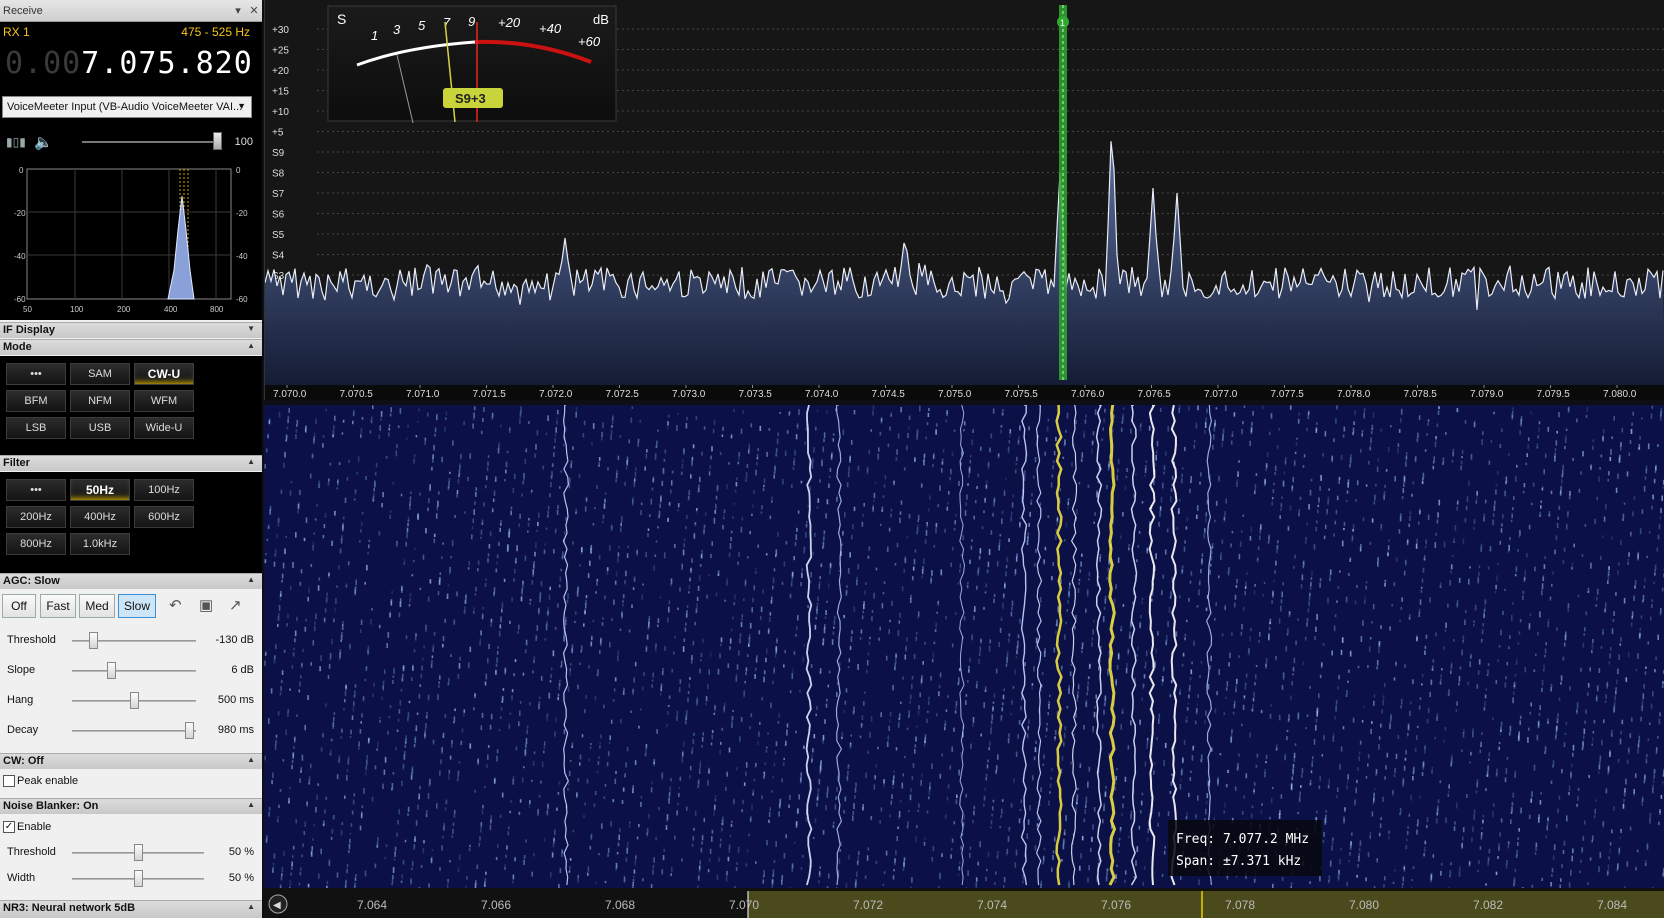 This screenshot has width=1664, height=918. Describe the element at coordinates (756, 394) in the screenshot. I see `spectrum-x-label: 7.073.5` at that location.